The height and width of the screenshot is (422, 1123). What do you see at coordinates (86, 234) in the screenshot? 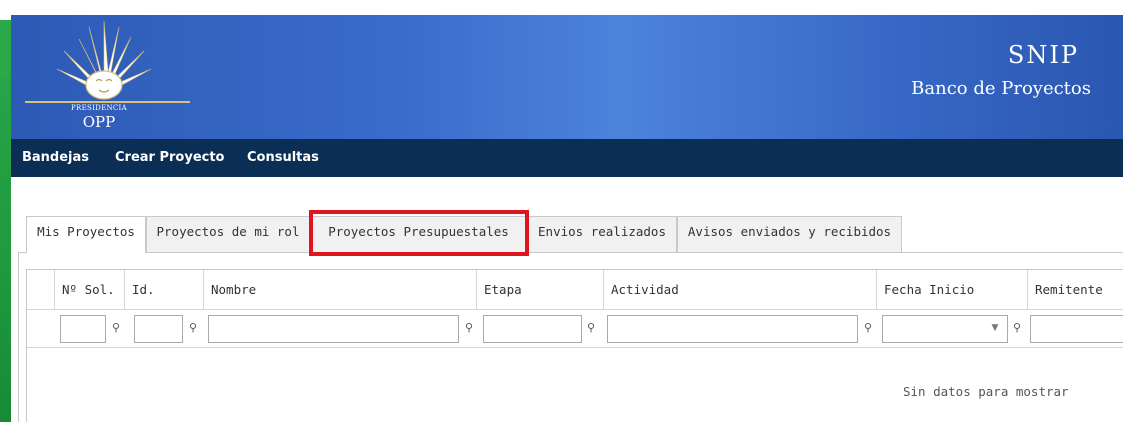
I see `tab-mis-proyectos: Mis Proyectos` at bounding box center [86, 234].